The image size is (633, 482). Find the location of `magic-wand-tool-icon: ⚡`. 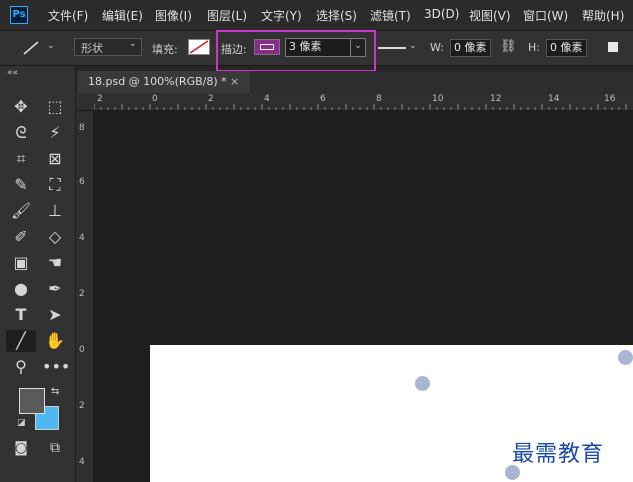

magic-wand-tool-icon: ⚡ is located at coordinates (55, 133).